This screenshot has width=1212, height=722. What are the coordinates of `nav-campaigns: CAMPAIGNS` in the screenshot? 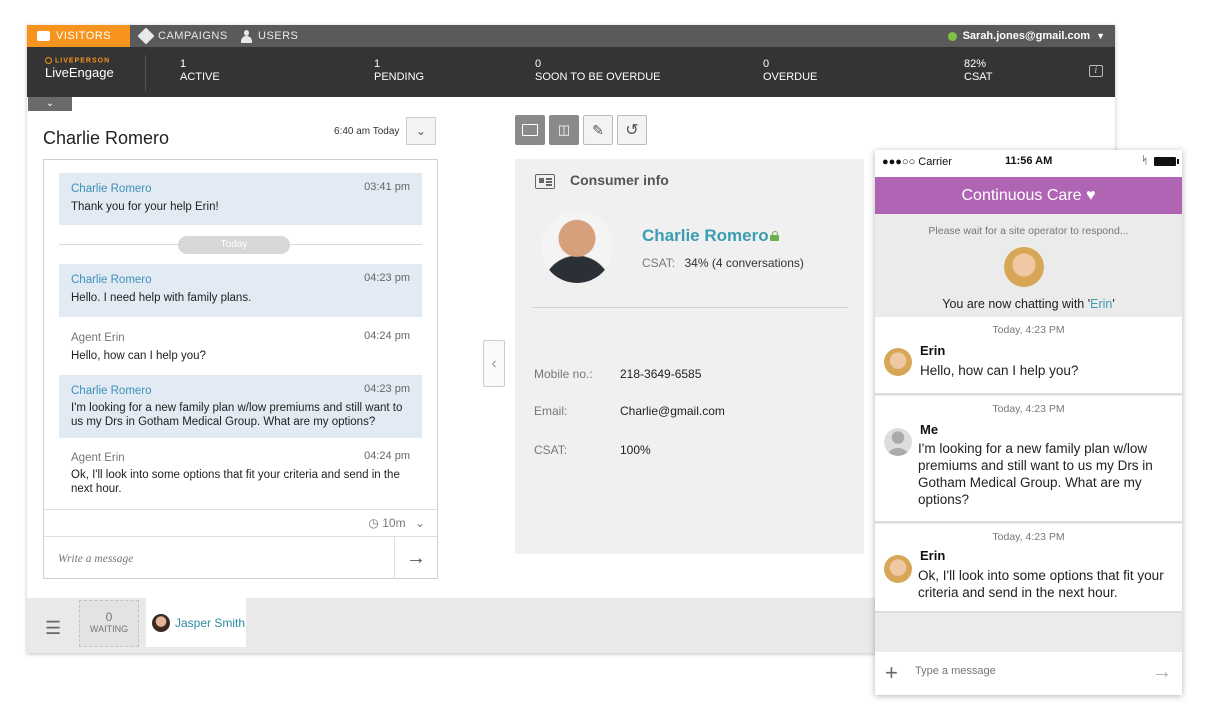 It's located at (184, 36).